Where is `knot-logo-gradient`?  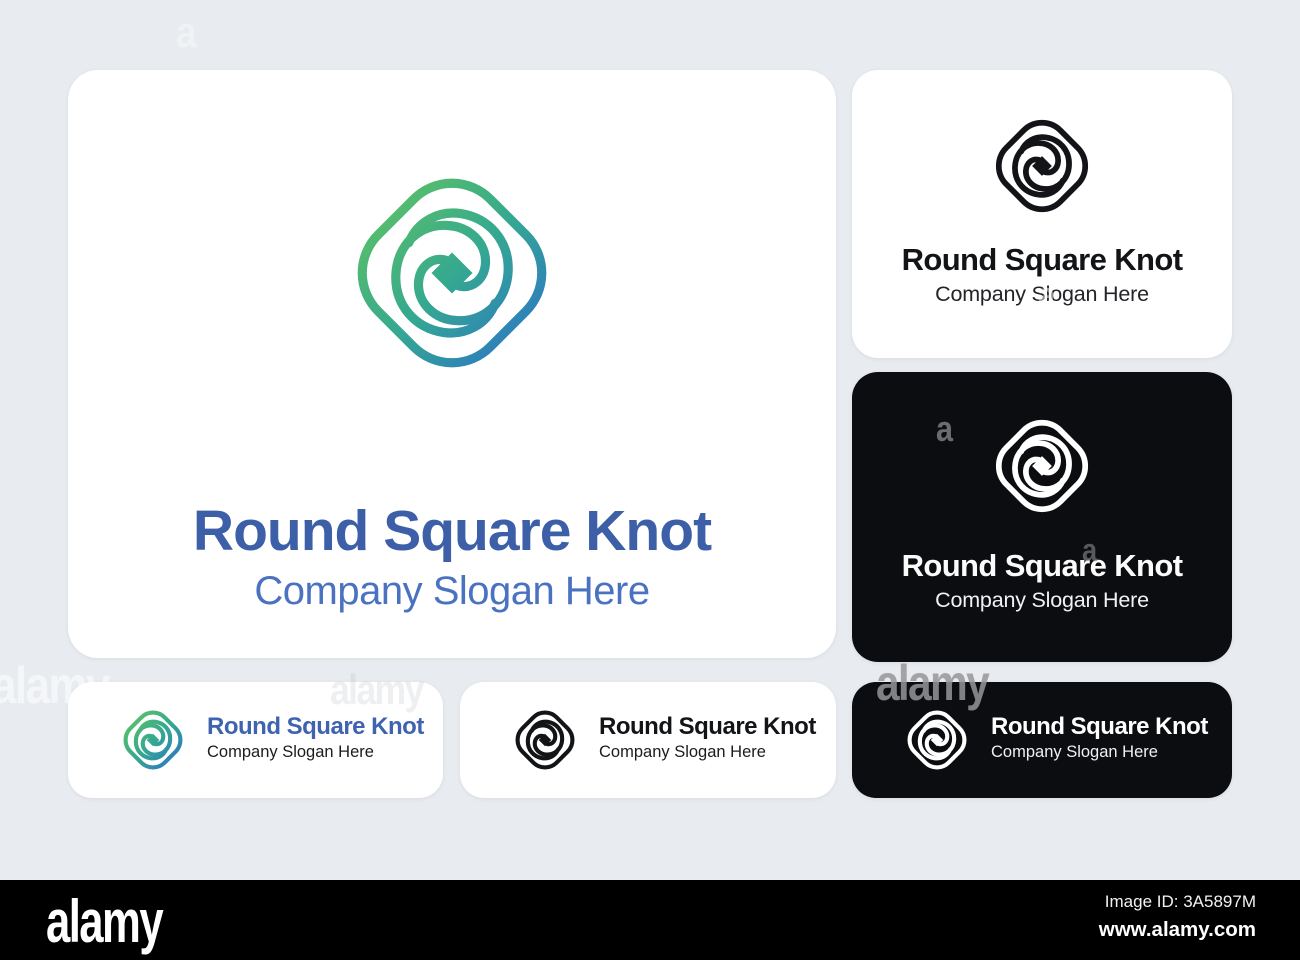 knot-logo-gradient is located at coordinates (452, 273).